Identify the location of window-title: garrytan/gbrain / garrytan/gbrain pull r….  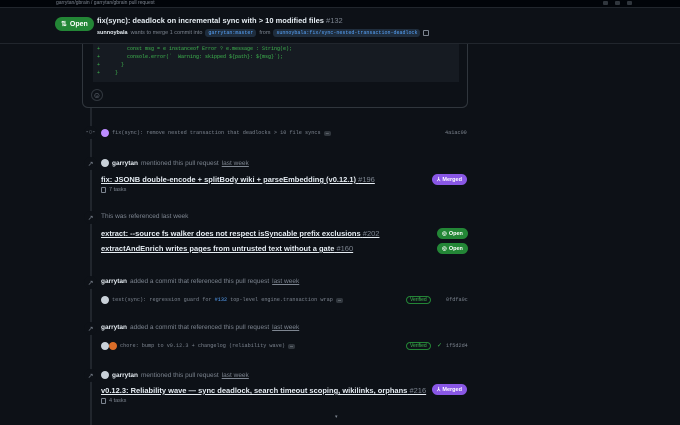
(105, 3).